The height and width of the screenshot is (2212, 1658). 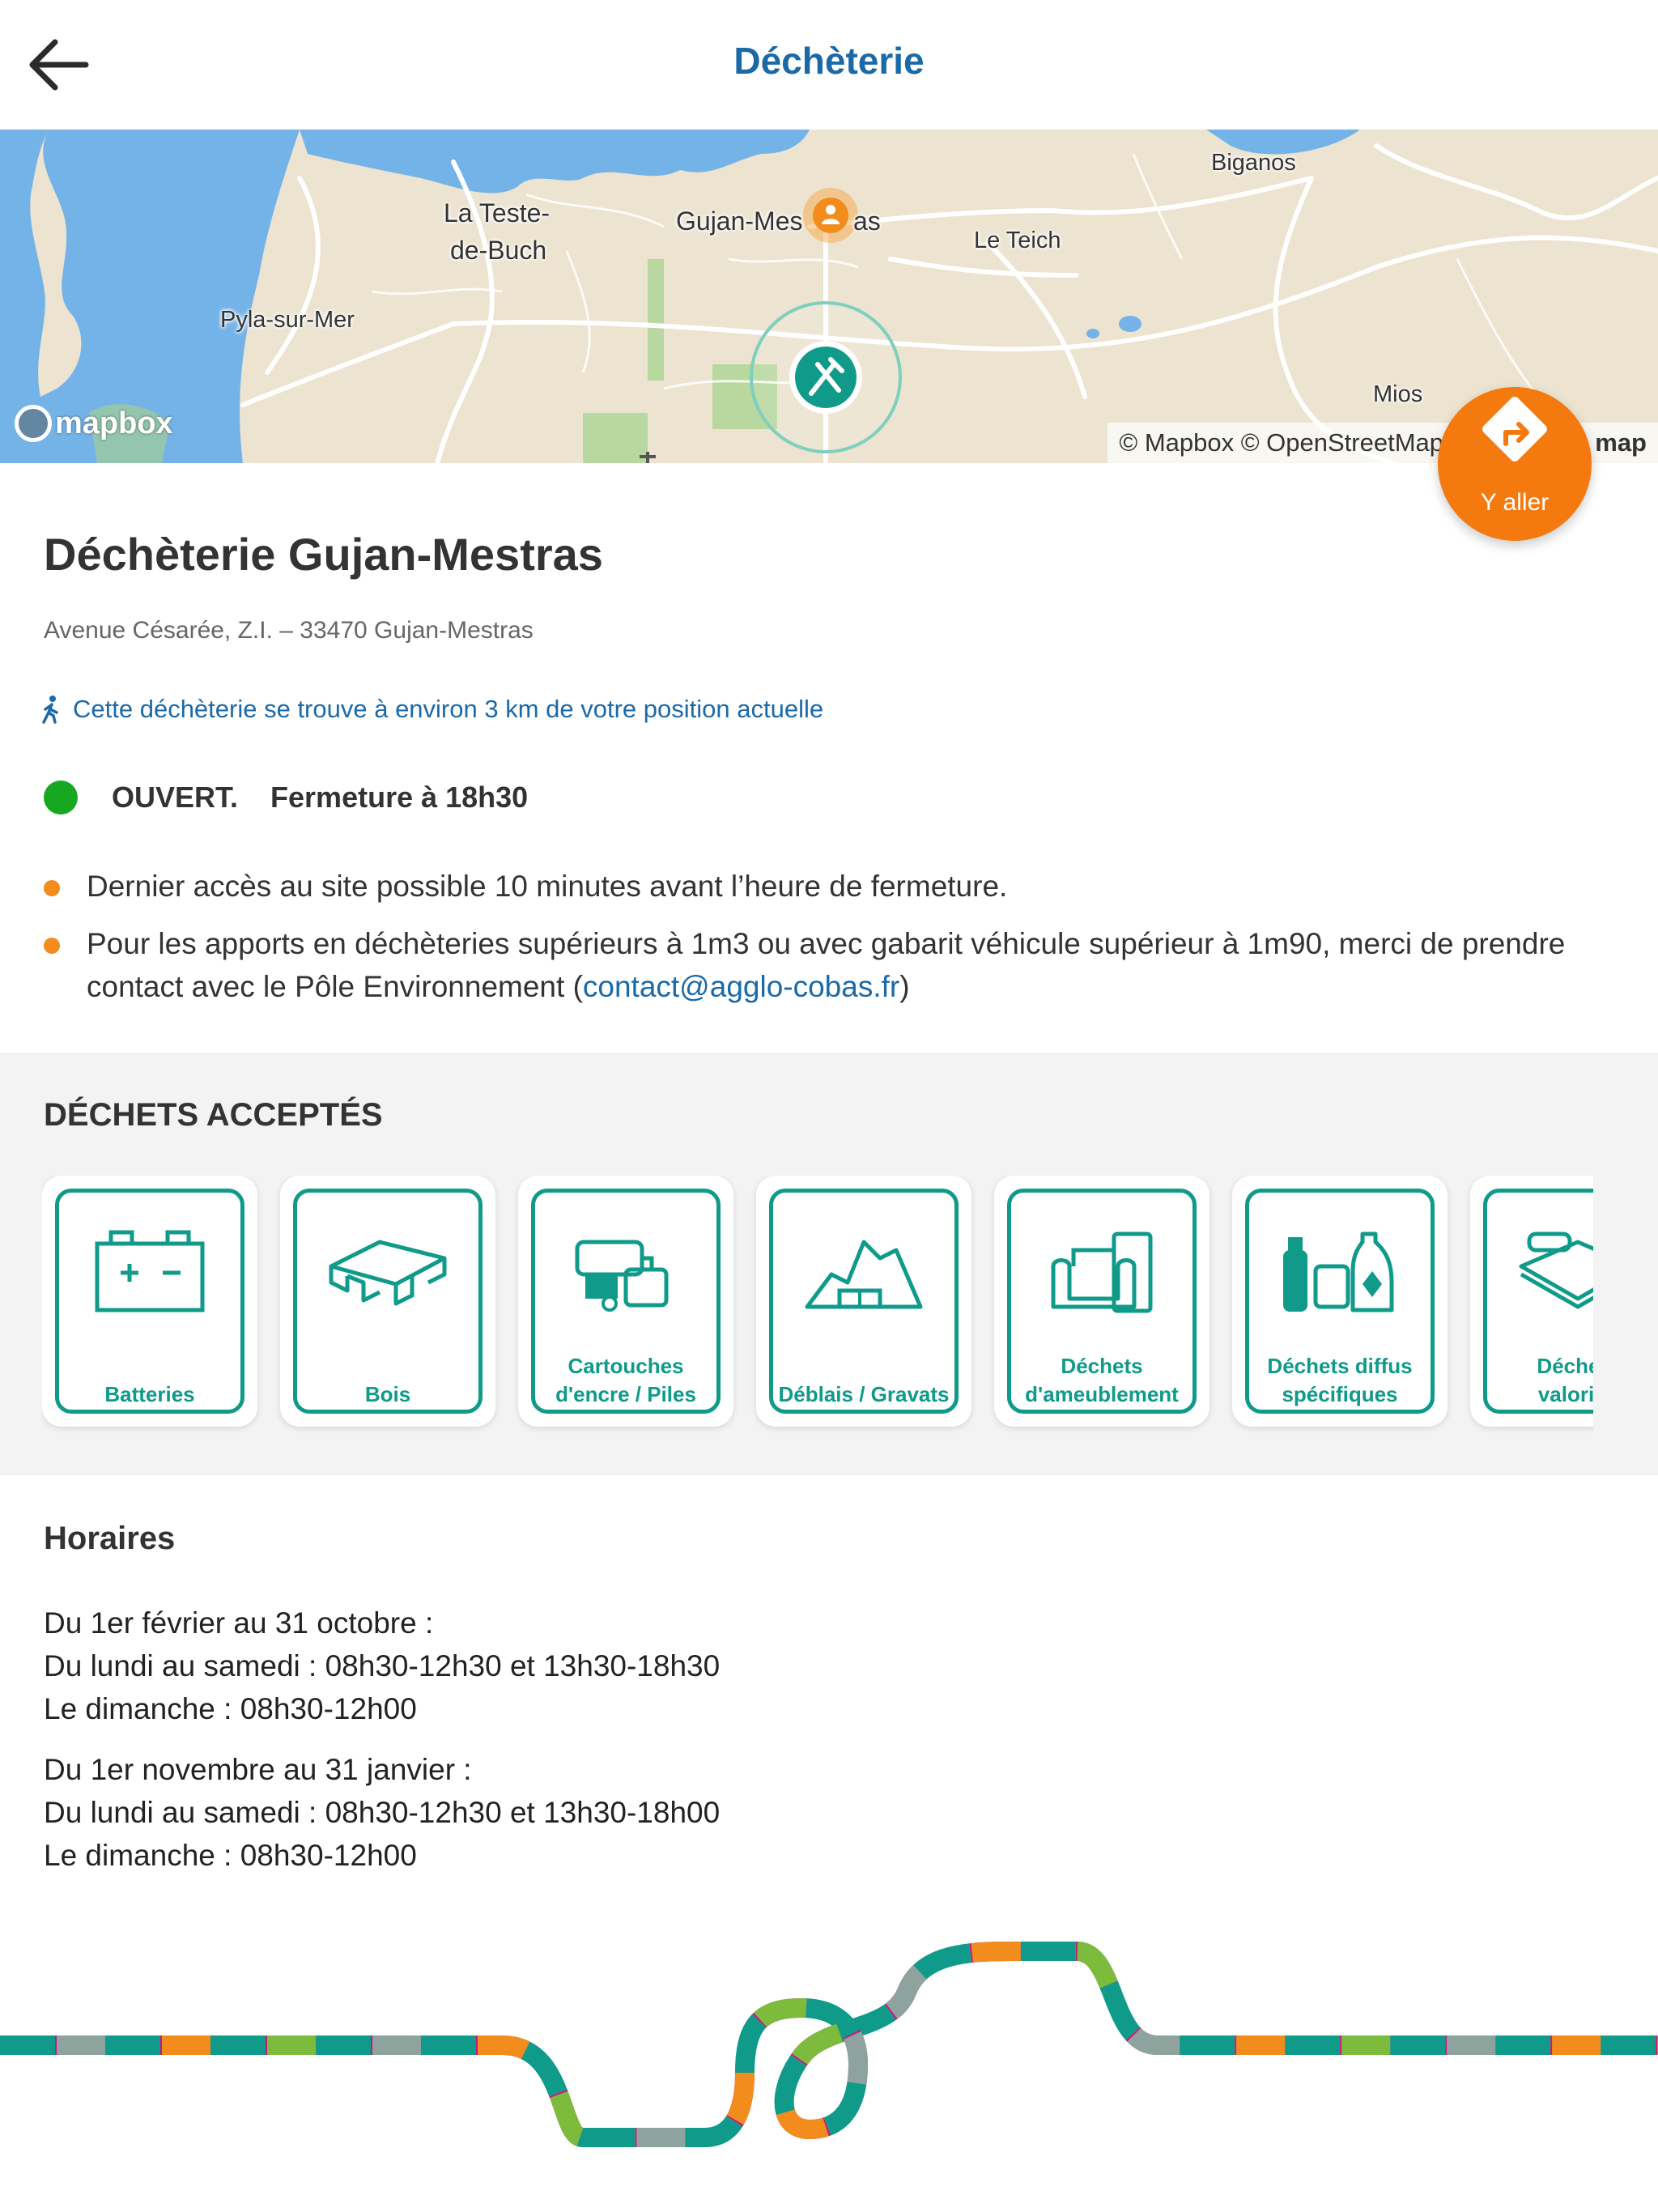 What do you see at coordinates (110, 1539) in the screenshot?
I see `hours-title: Horaires` at bounding box center [110, 1539].